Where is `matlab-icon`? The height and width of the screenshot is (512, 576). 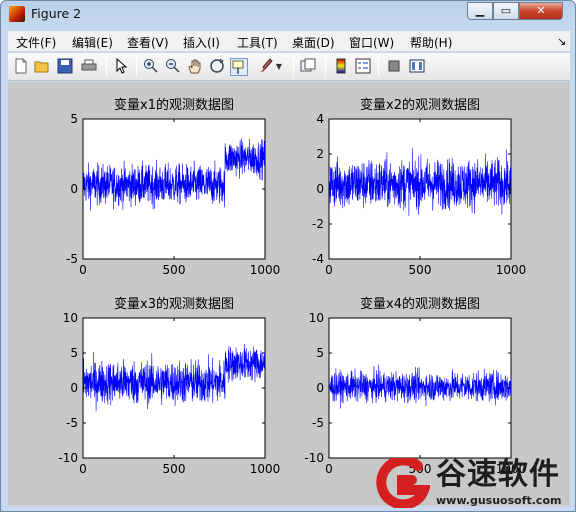 matlab-icon is located at coordinates (17, 14).